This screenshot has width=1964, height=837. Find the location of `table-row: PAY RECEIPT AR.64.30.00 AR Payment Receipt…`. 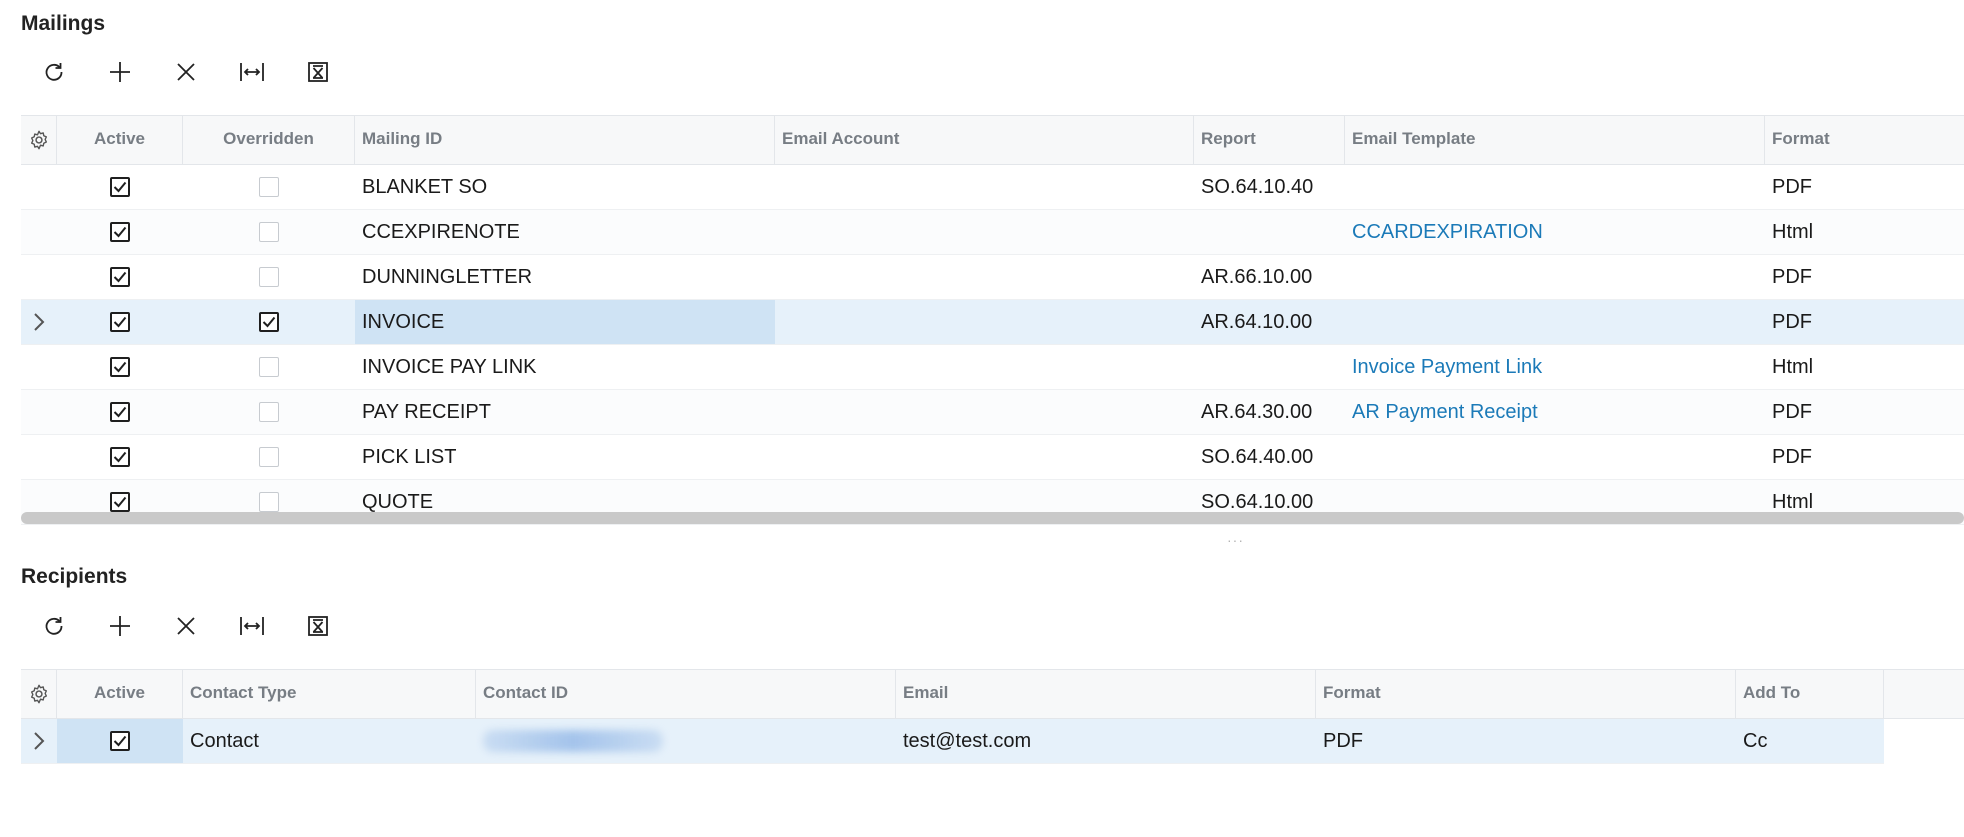

table-row: PAY RECEIPT AR.64.30.00 AR Payment Receipt… is located at coordinates (992, 412).